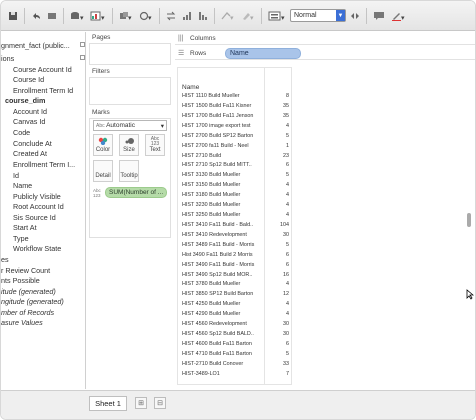 This screenshot has height=420, width=476. I want to click on table-row: HIST-2710 Build Conover 33, so click(234, 365).